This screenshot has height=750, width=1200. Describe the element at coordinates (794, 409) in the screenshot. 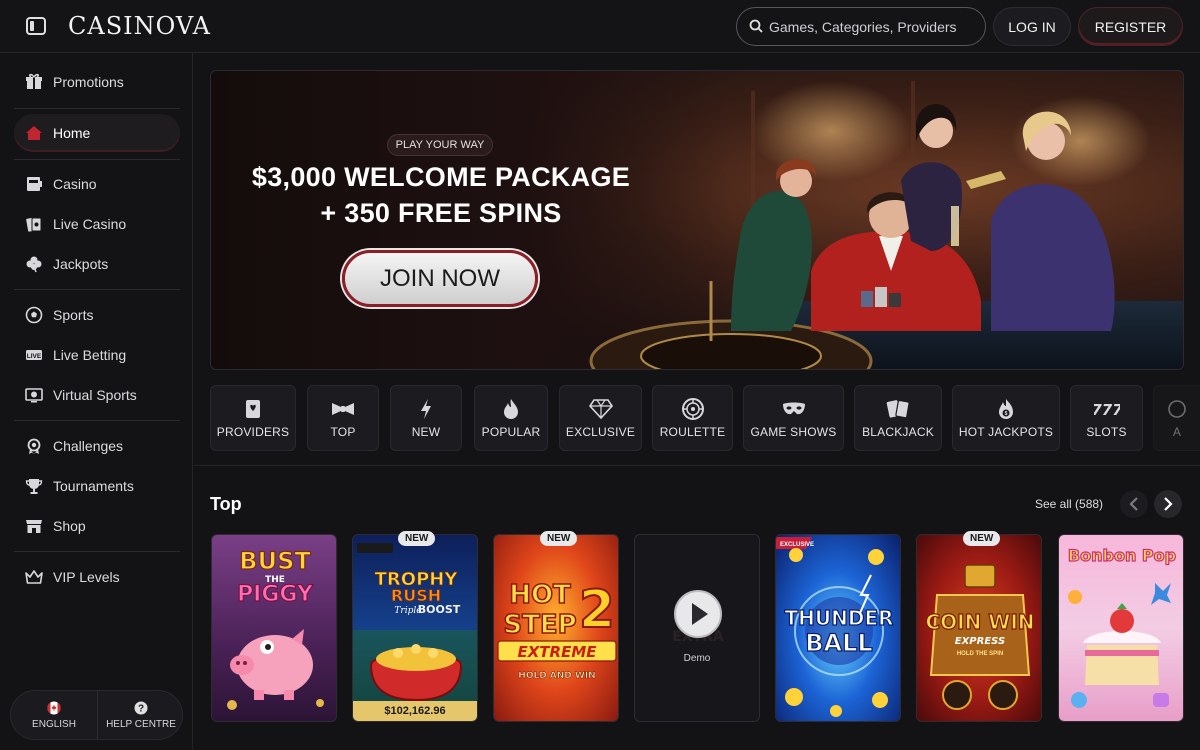

I see `mask-icon` at that location.